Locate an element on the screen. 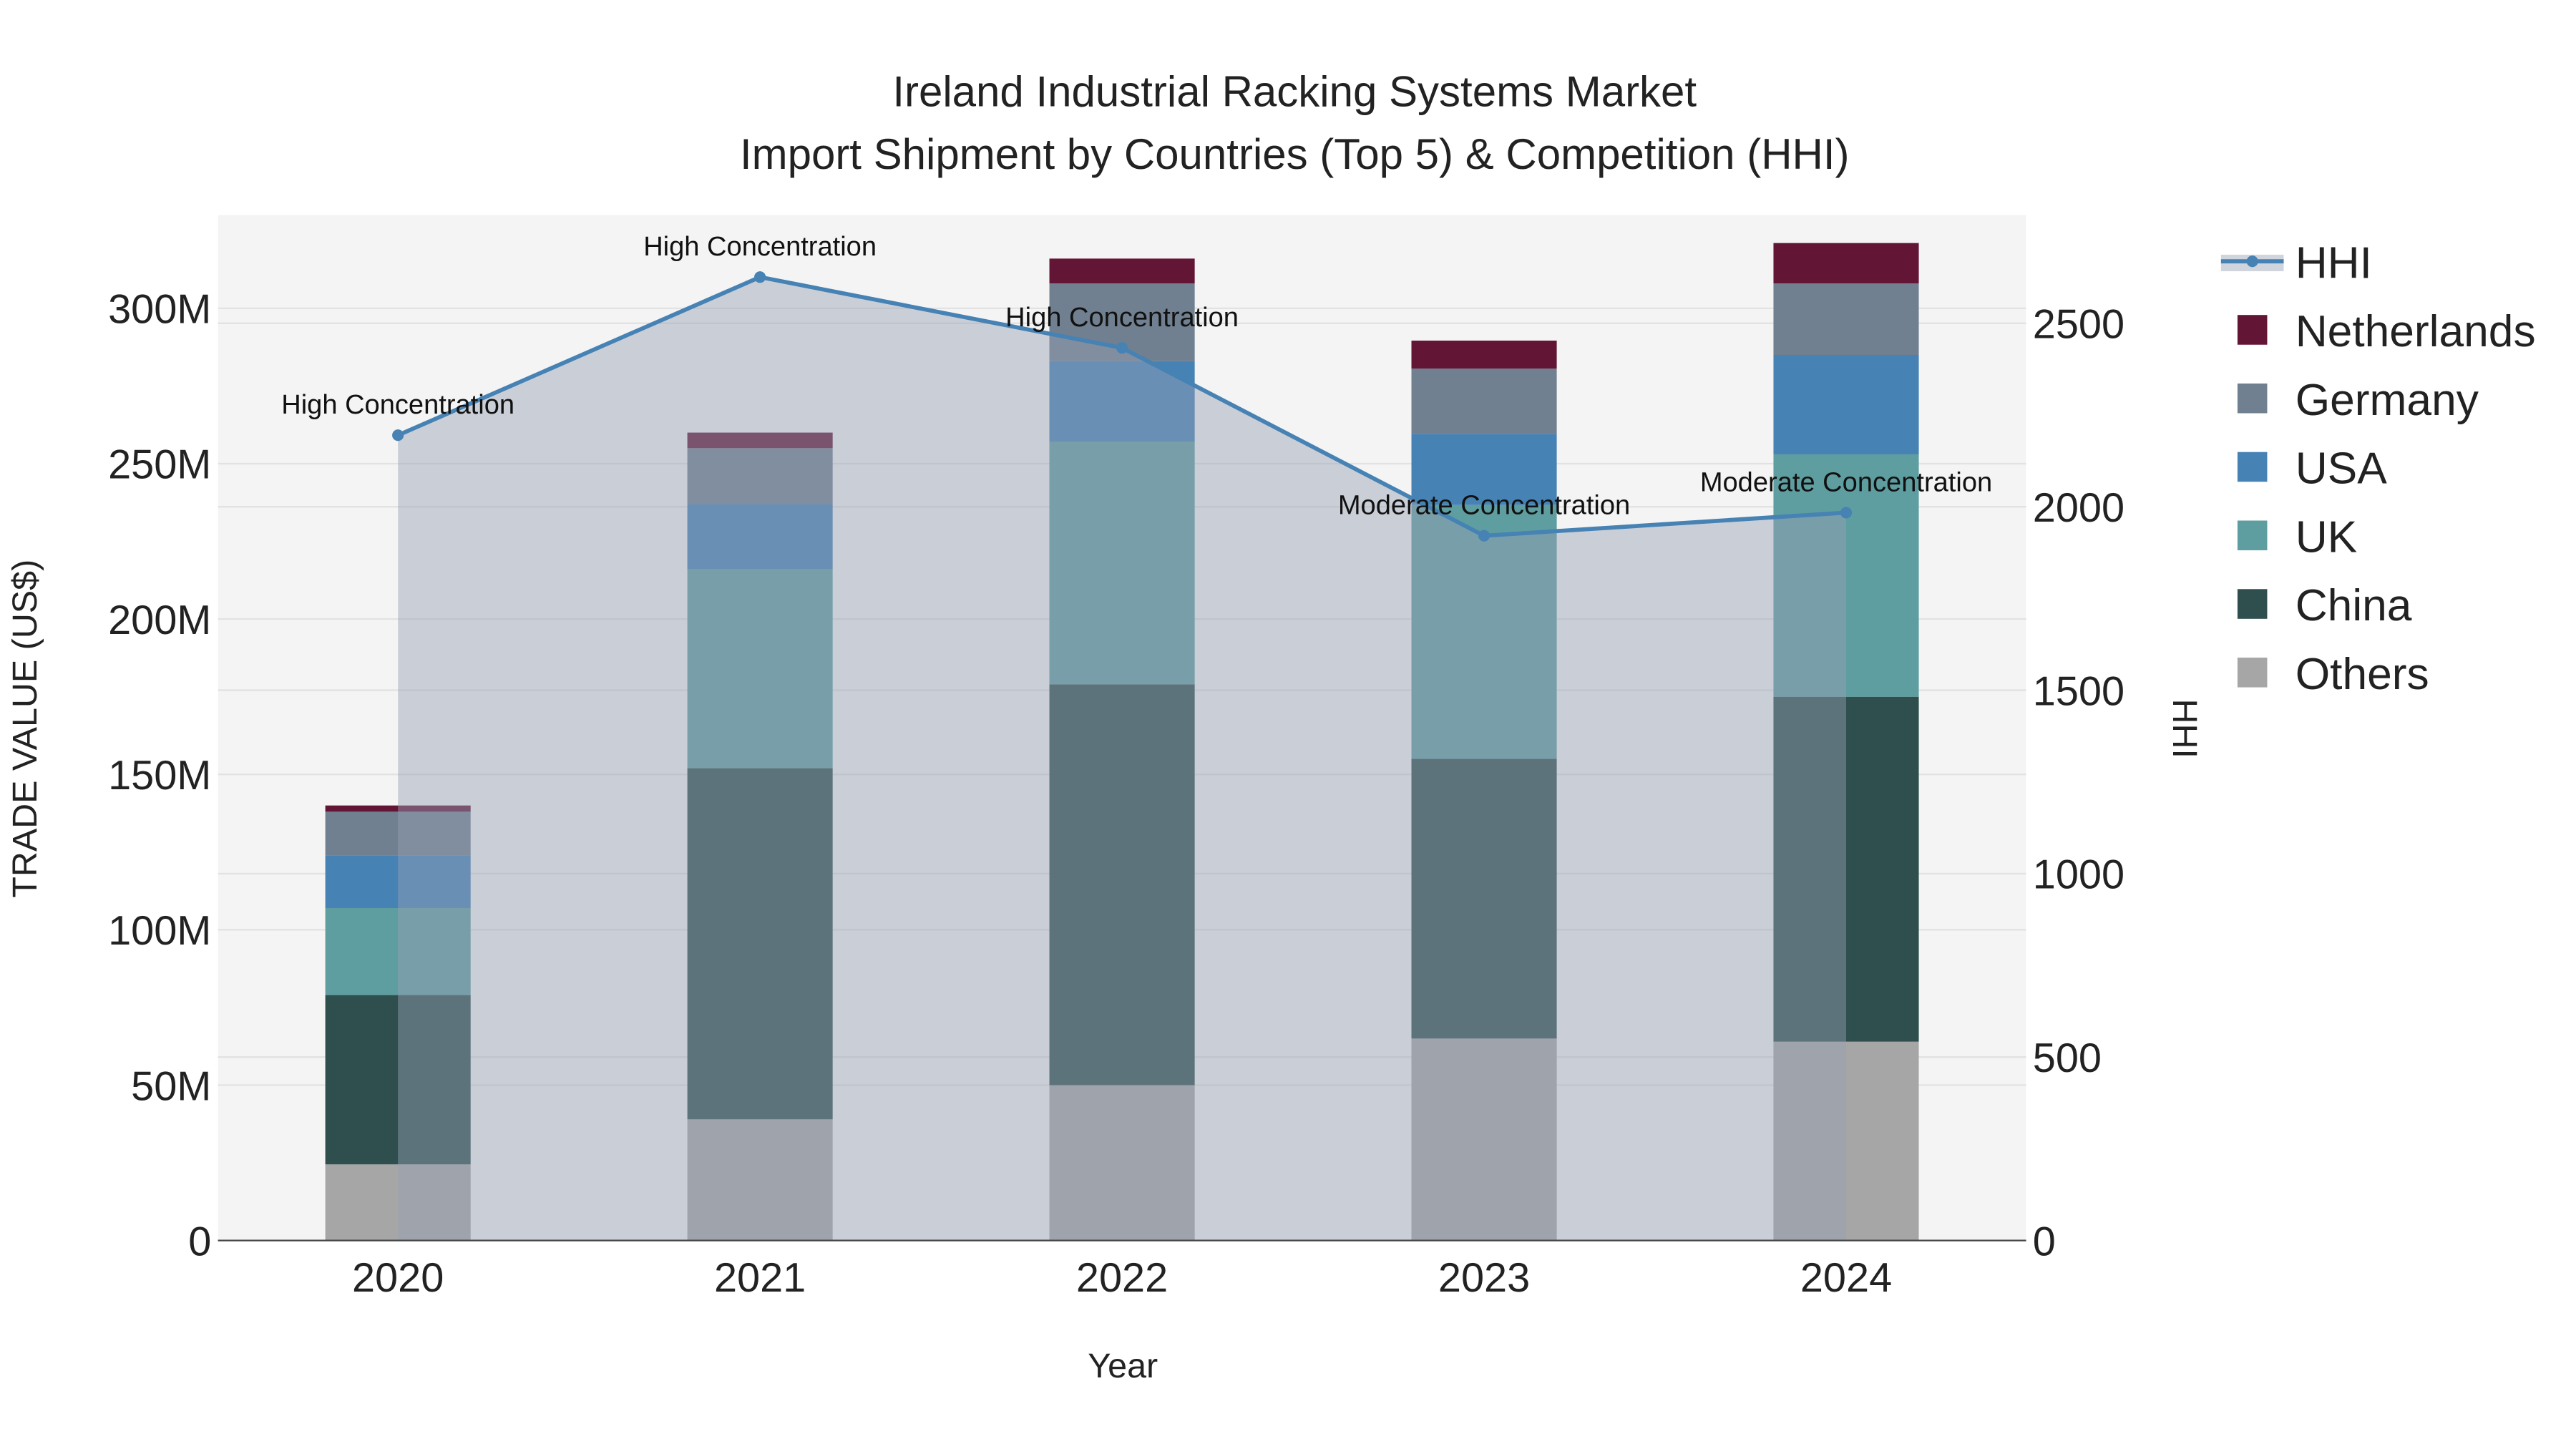  x-tick-label: 2023 is located at coordinates (1484, 1278).